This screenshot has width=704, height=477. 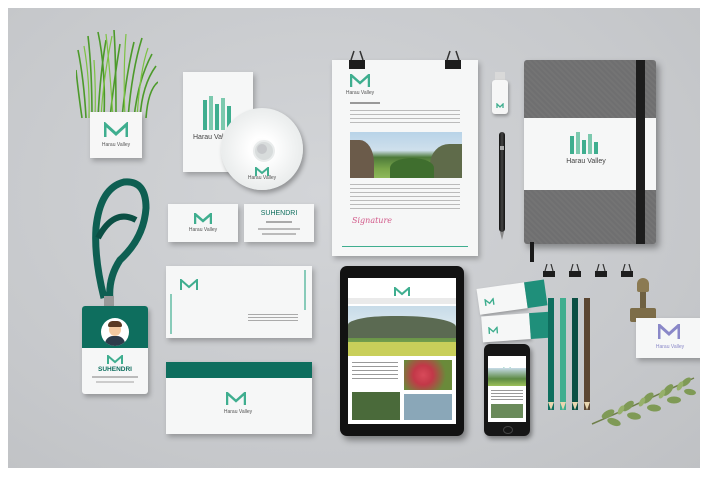 What do you see at coordinates (502, 186) in the screenshot?
I see `pen-icon` at bounding box center [502, 186].